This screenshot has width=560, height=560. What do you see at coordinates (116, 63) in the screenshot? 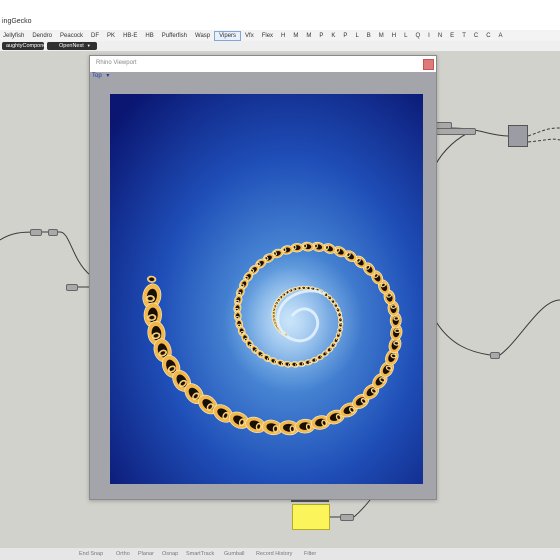
I see `viewport-title: Rhino Viewport` at bounding box center [116, 63].